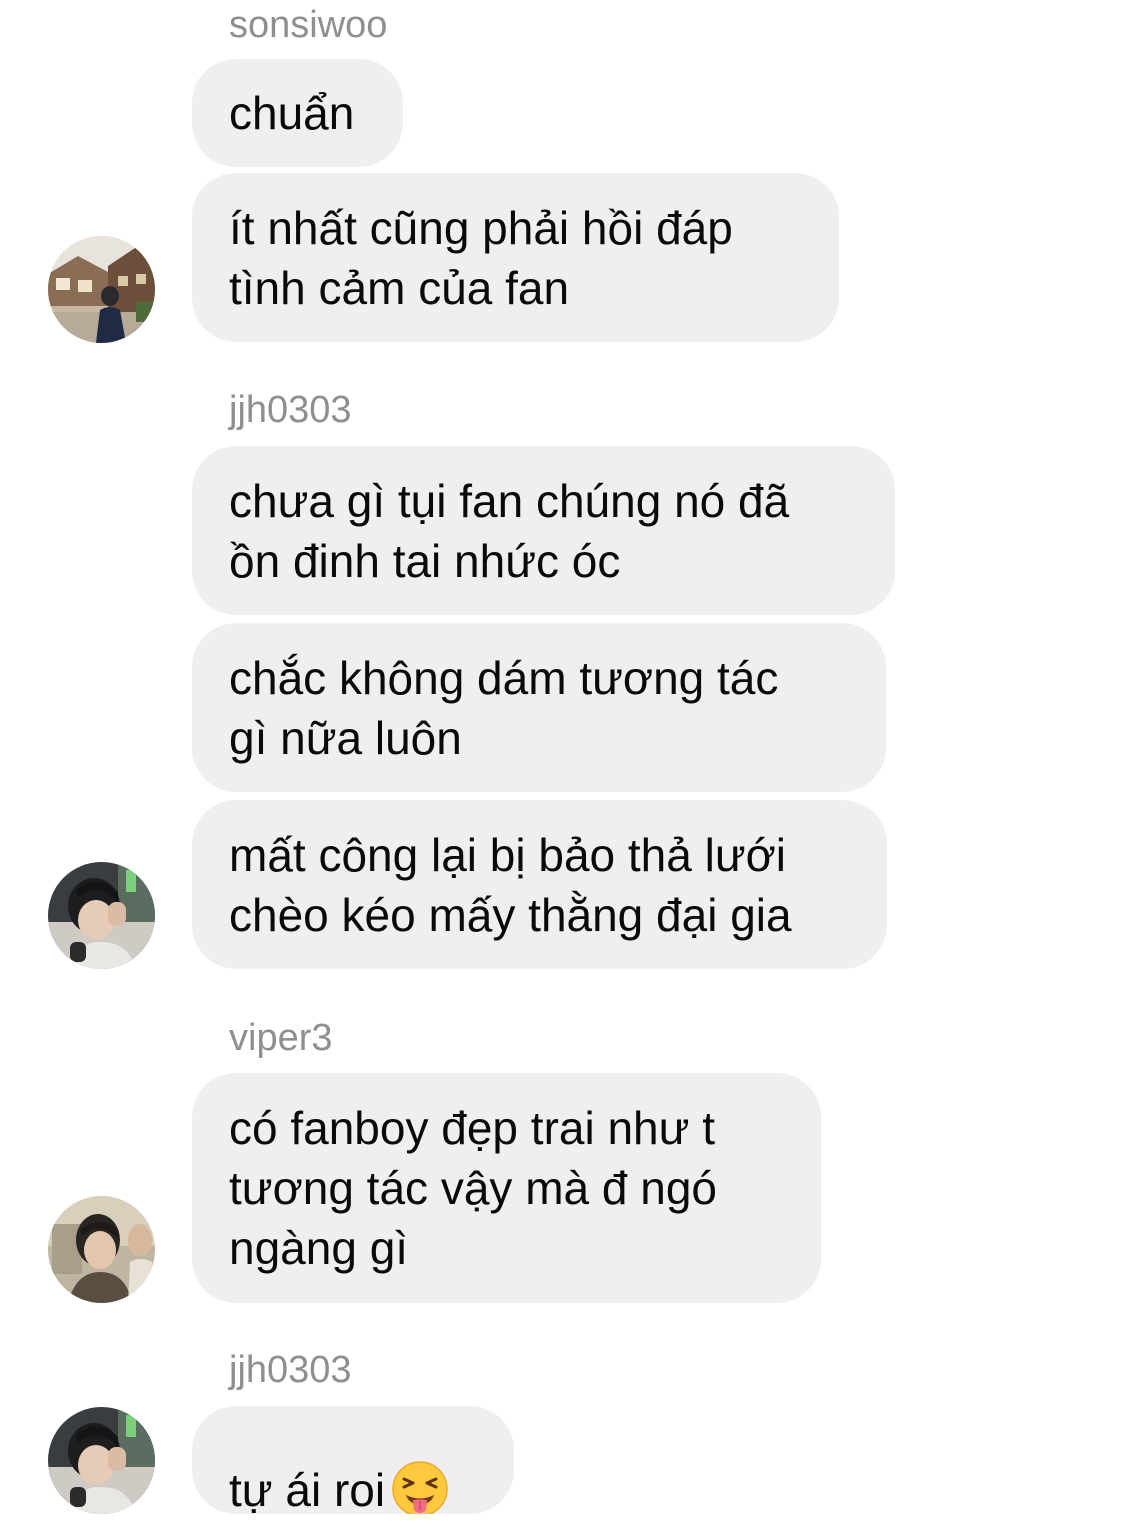 The image size is (1125, 1522). What do you see at coordinates (339, 1460) in the screenshot?
I see `message-text: tự ái roi` at bounding box center [339, 1460].